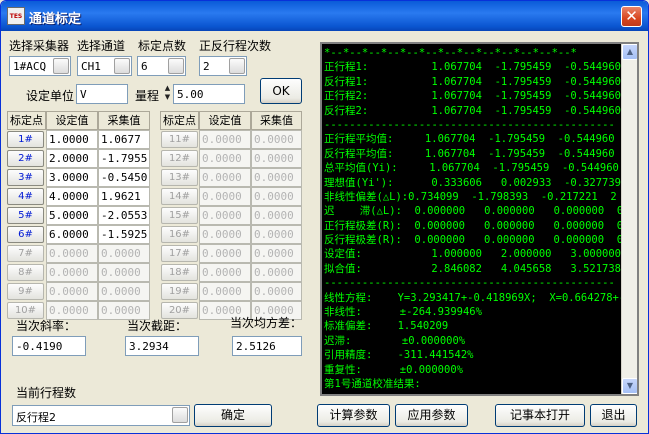  Describe the element at coordinates (25, 139) in the screenshot. I see `point-button-1: 1#` at that location.